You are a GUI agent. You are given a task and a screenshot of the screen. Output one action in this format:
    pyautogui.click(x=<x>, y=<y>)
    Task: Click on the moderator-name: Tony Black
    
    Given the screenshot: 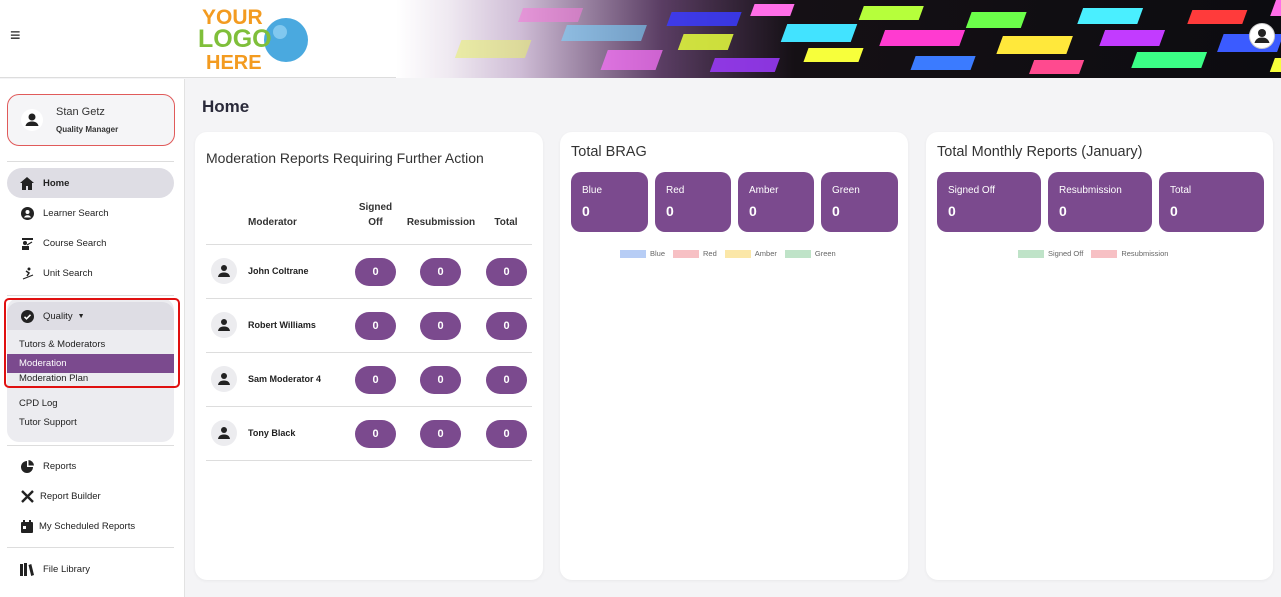 What is the action you would take?
    pyautogui.click(x=272, y=433)
    